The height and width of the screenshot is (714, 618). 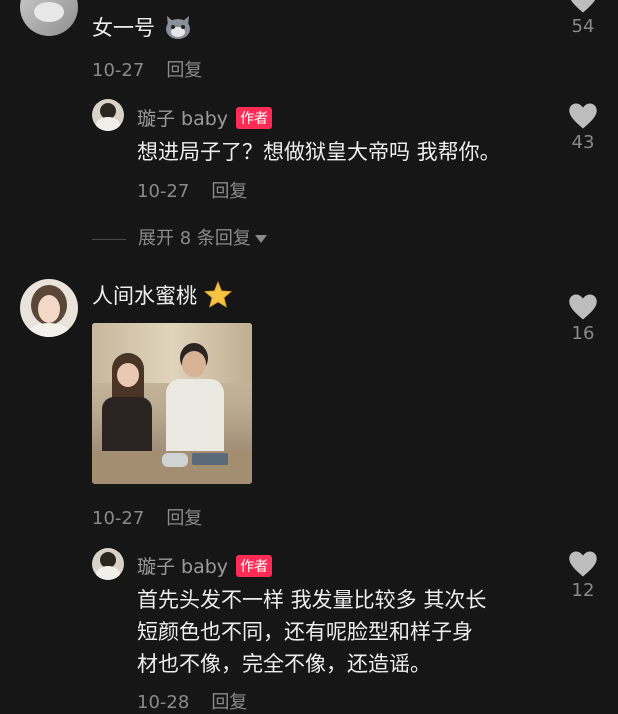 I want to click on comment-text-line: 材也不像，完全不像，还造谣。, so click(x=284, y=664).